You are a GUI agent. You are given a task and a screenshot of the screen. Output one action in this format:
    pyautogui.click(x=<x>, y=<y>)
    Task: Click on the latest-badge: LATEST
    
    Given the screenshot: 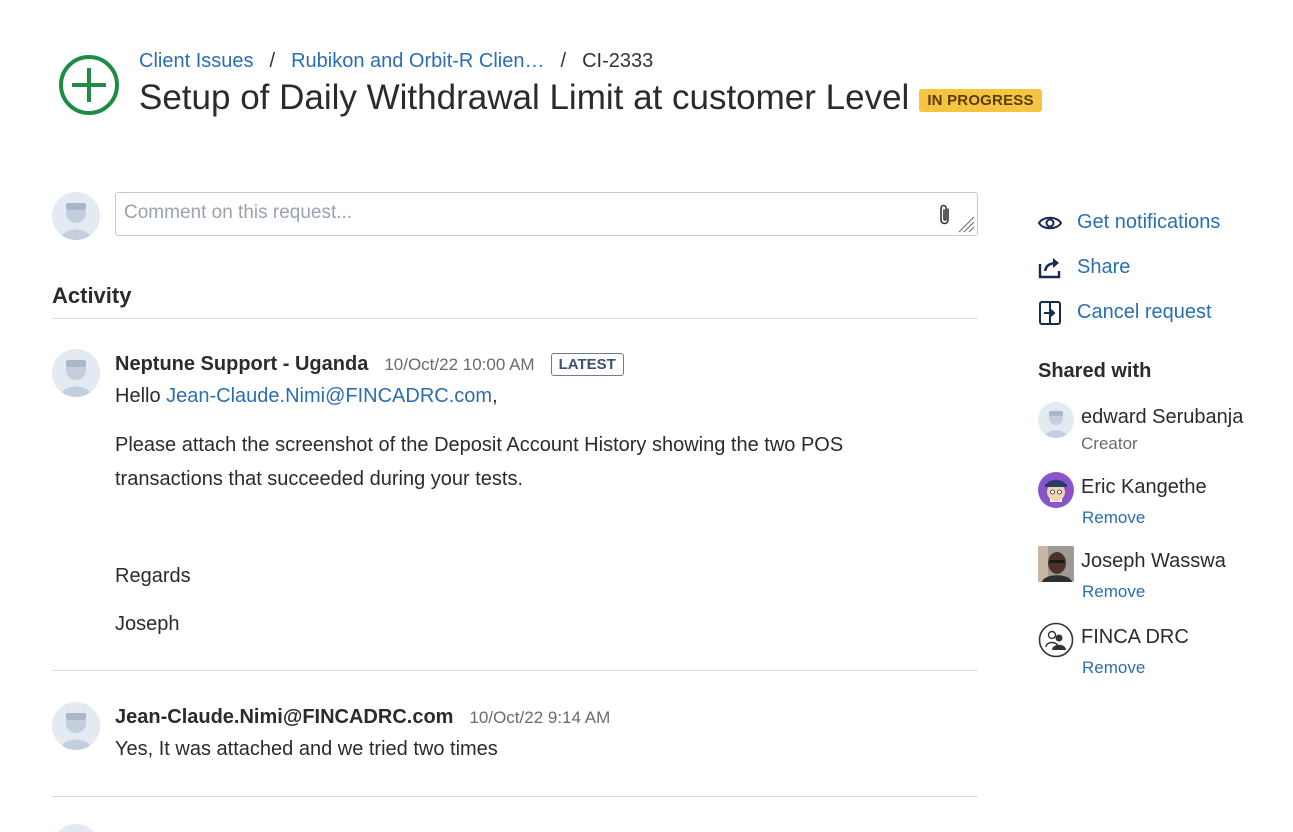 What is the action you would take?
    pyautogui.click(x=587, y=364)
    